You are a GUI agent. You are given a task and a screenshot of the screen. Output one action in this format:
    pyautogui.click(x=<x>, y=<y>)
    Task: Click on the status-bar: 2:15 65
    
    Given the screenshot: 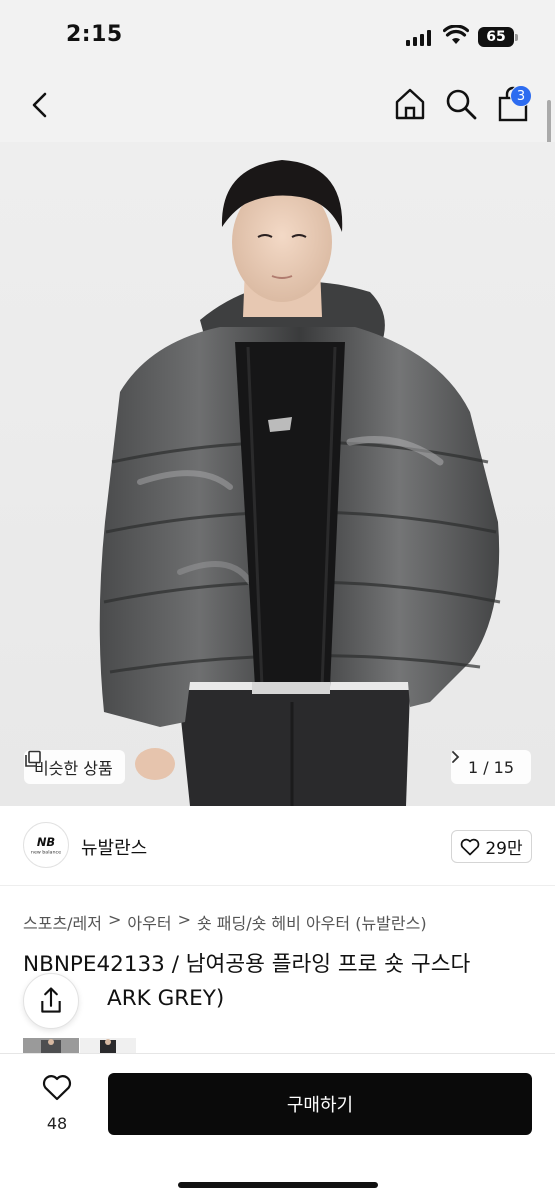 What is the action you would take?
    pyautogui.click(x=277, y=35)
    